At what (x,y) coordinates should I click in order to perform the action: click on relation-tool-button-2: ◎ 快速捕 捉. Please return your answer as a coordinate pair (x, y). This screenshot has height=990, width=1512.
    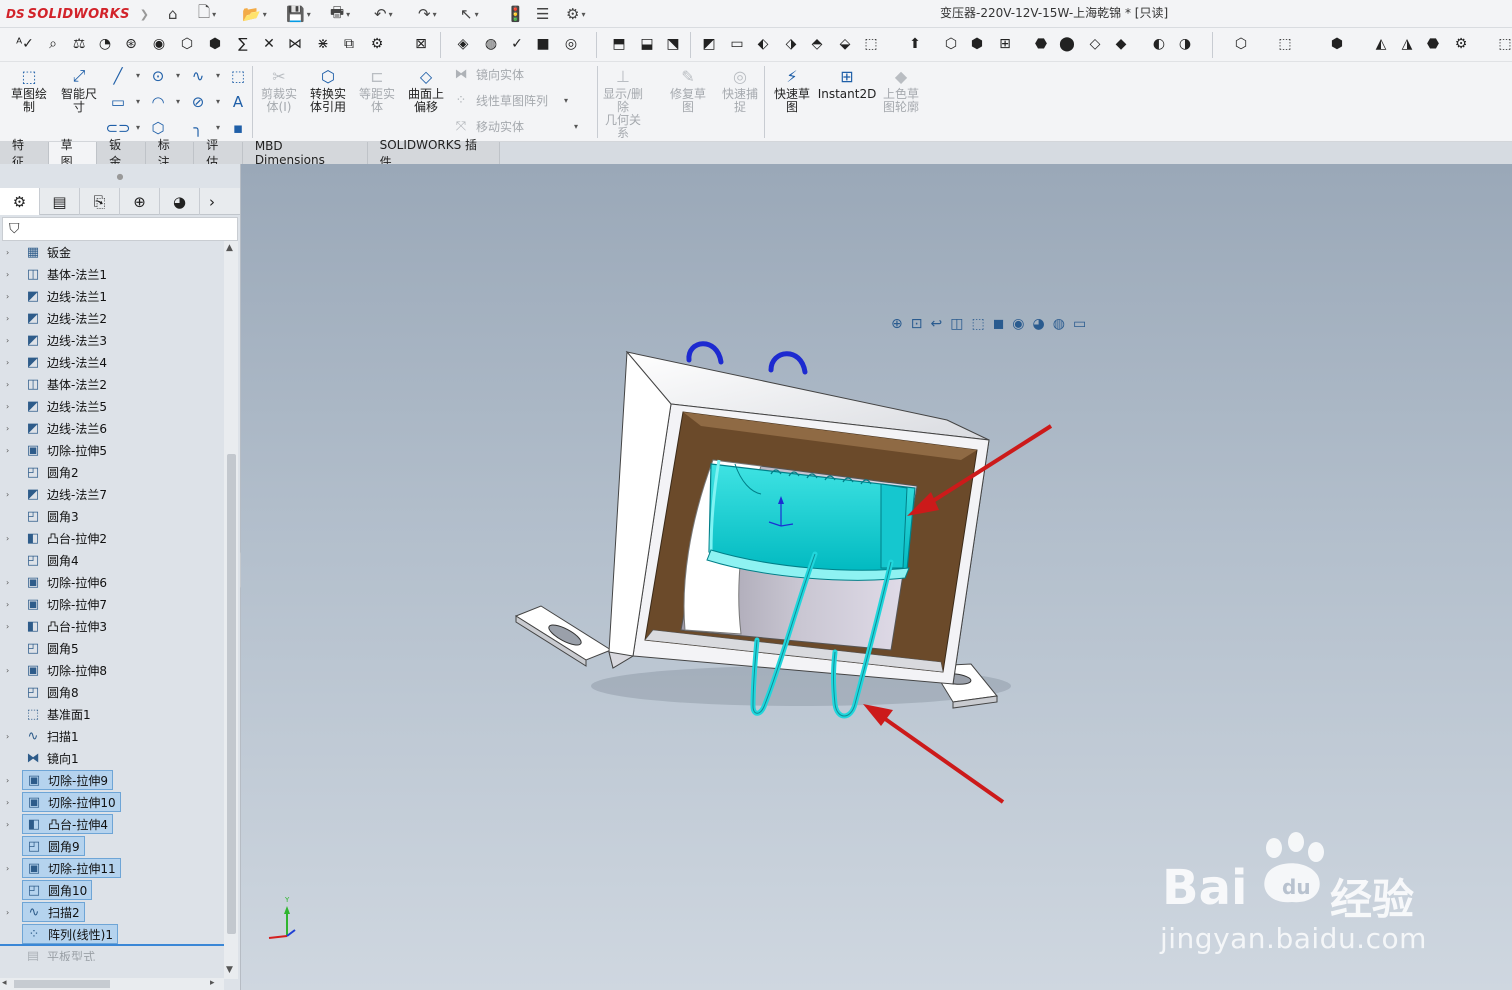
    Looking at the image, I should click on (740, 90).